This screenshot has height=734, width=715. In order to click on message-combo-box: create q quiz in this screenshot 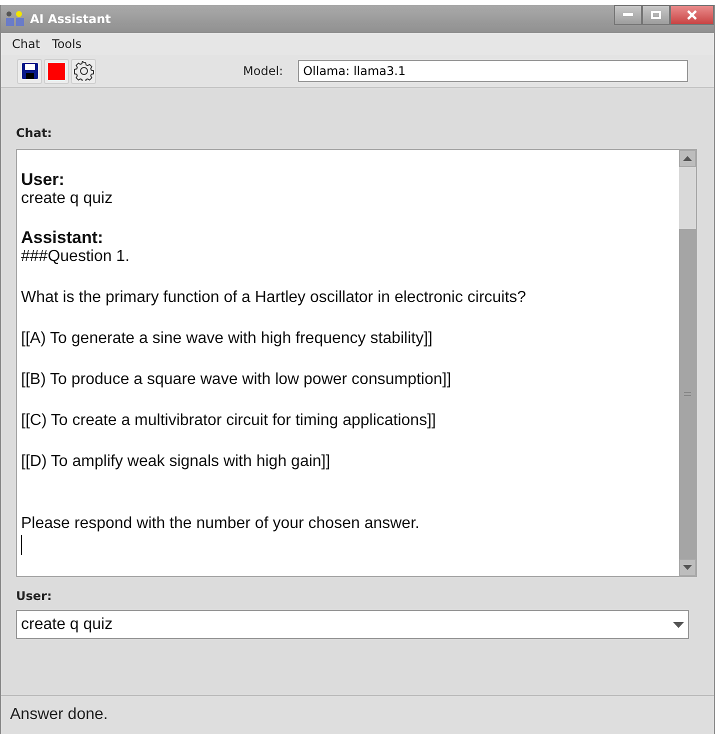, I will do `click(352, 624)`.